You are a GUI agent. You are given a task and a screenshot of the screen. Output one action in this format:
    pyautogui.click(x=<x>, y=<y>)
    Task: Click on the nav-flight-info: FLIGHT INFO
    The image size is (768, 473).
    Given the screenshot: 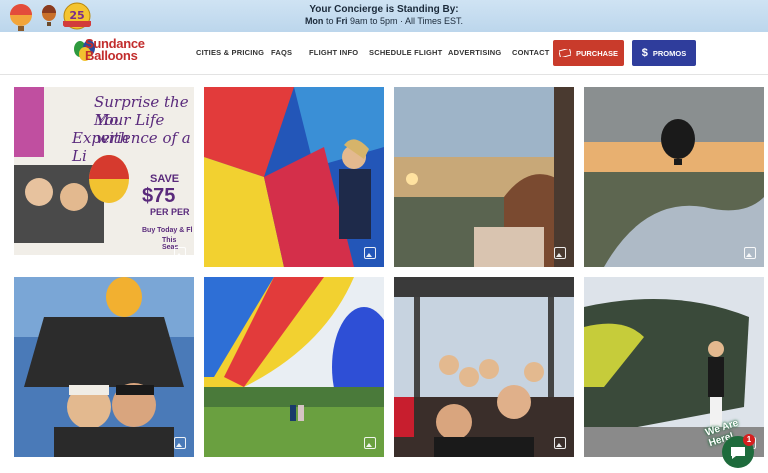 What is the action you would take?
    pyautogui.click(x=333, y=52)
    